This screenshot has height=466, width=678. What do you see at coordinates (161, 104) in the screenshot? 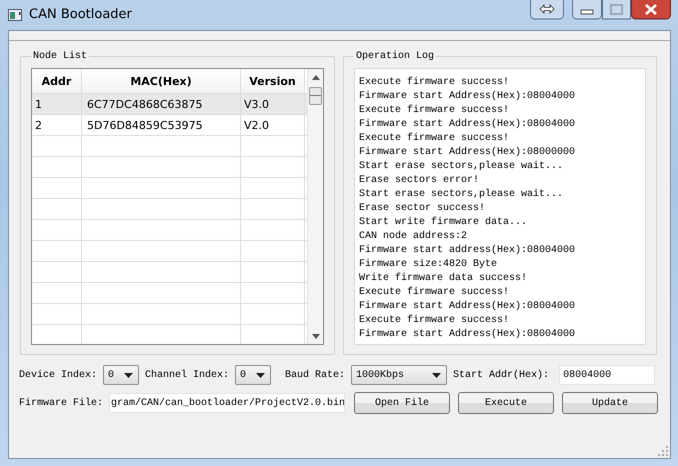
I see `table-cell: 6C77DC4868C63875` at bounding box center [161, 104].